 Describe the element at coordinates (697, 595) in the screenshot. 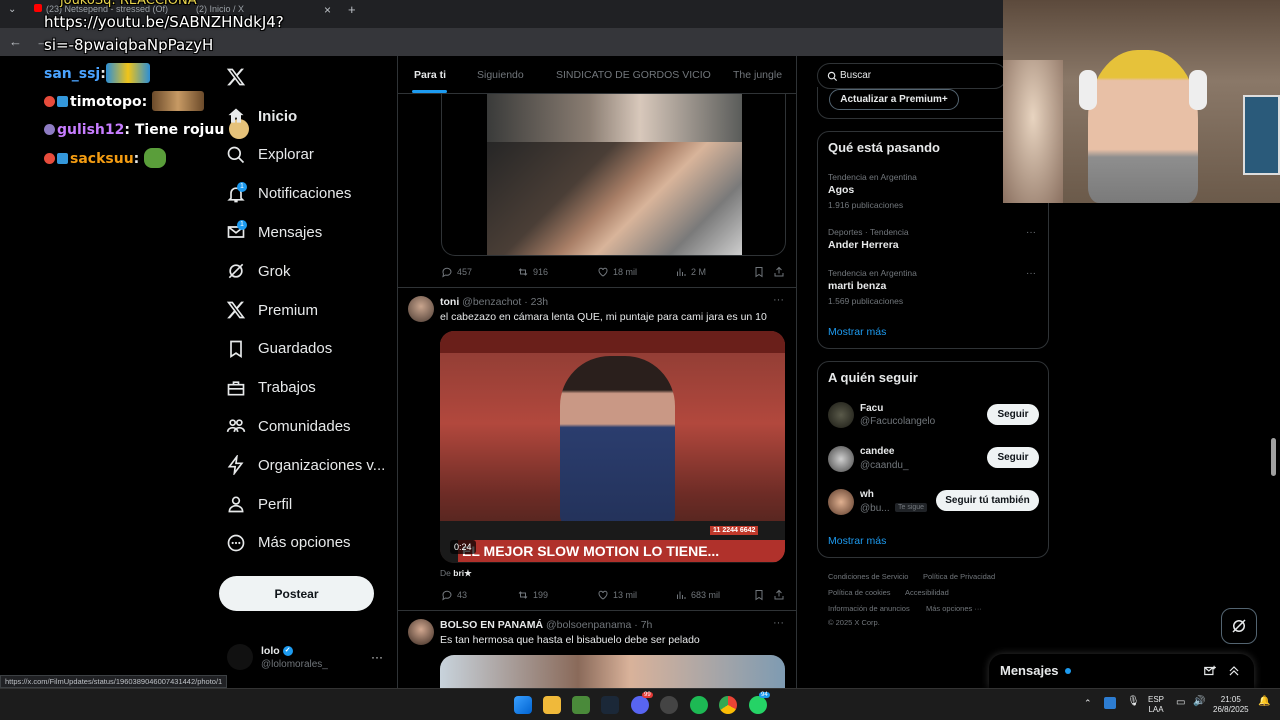

I see `view-count: 683 mil` at that location.